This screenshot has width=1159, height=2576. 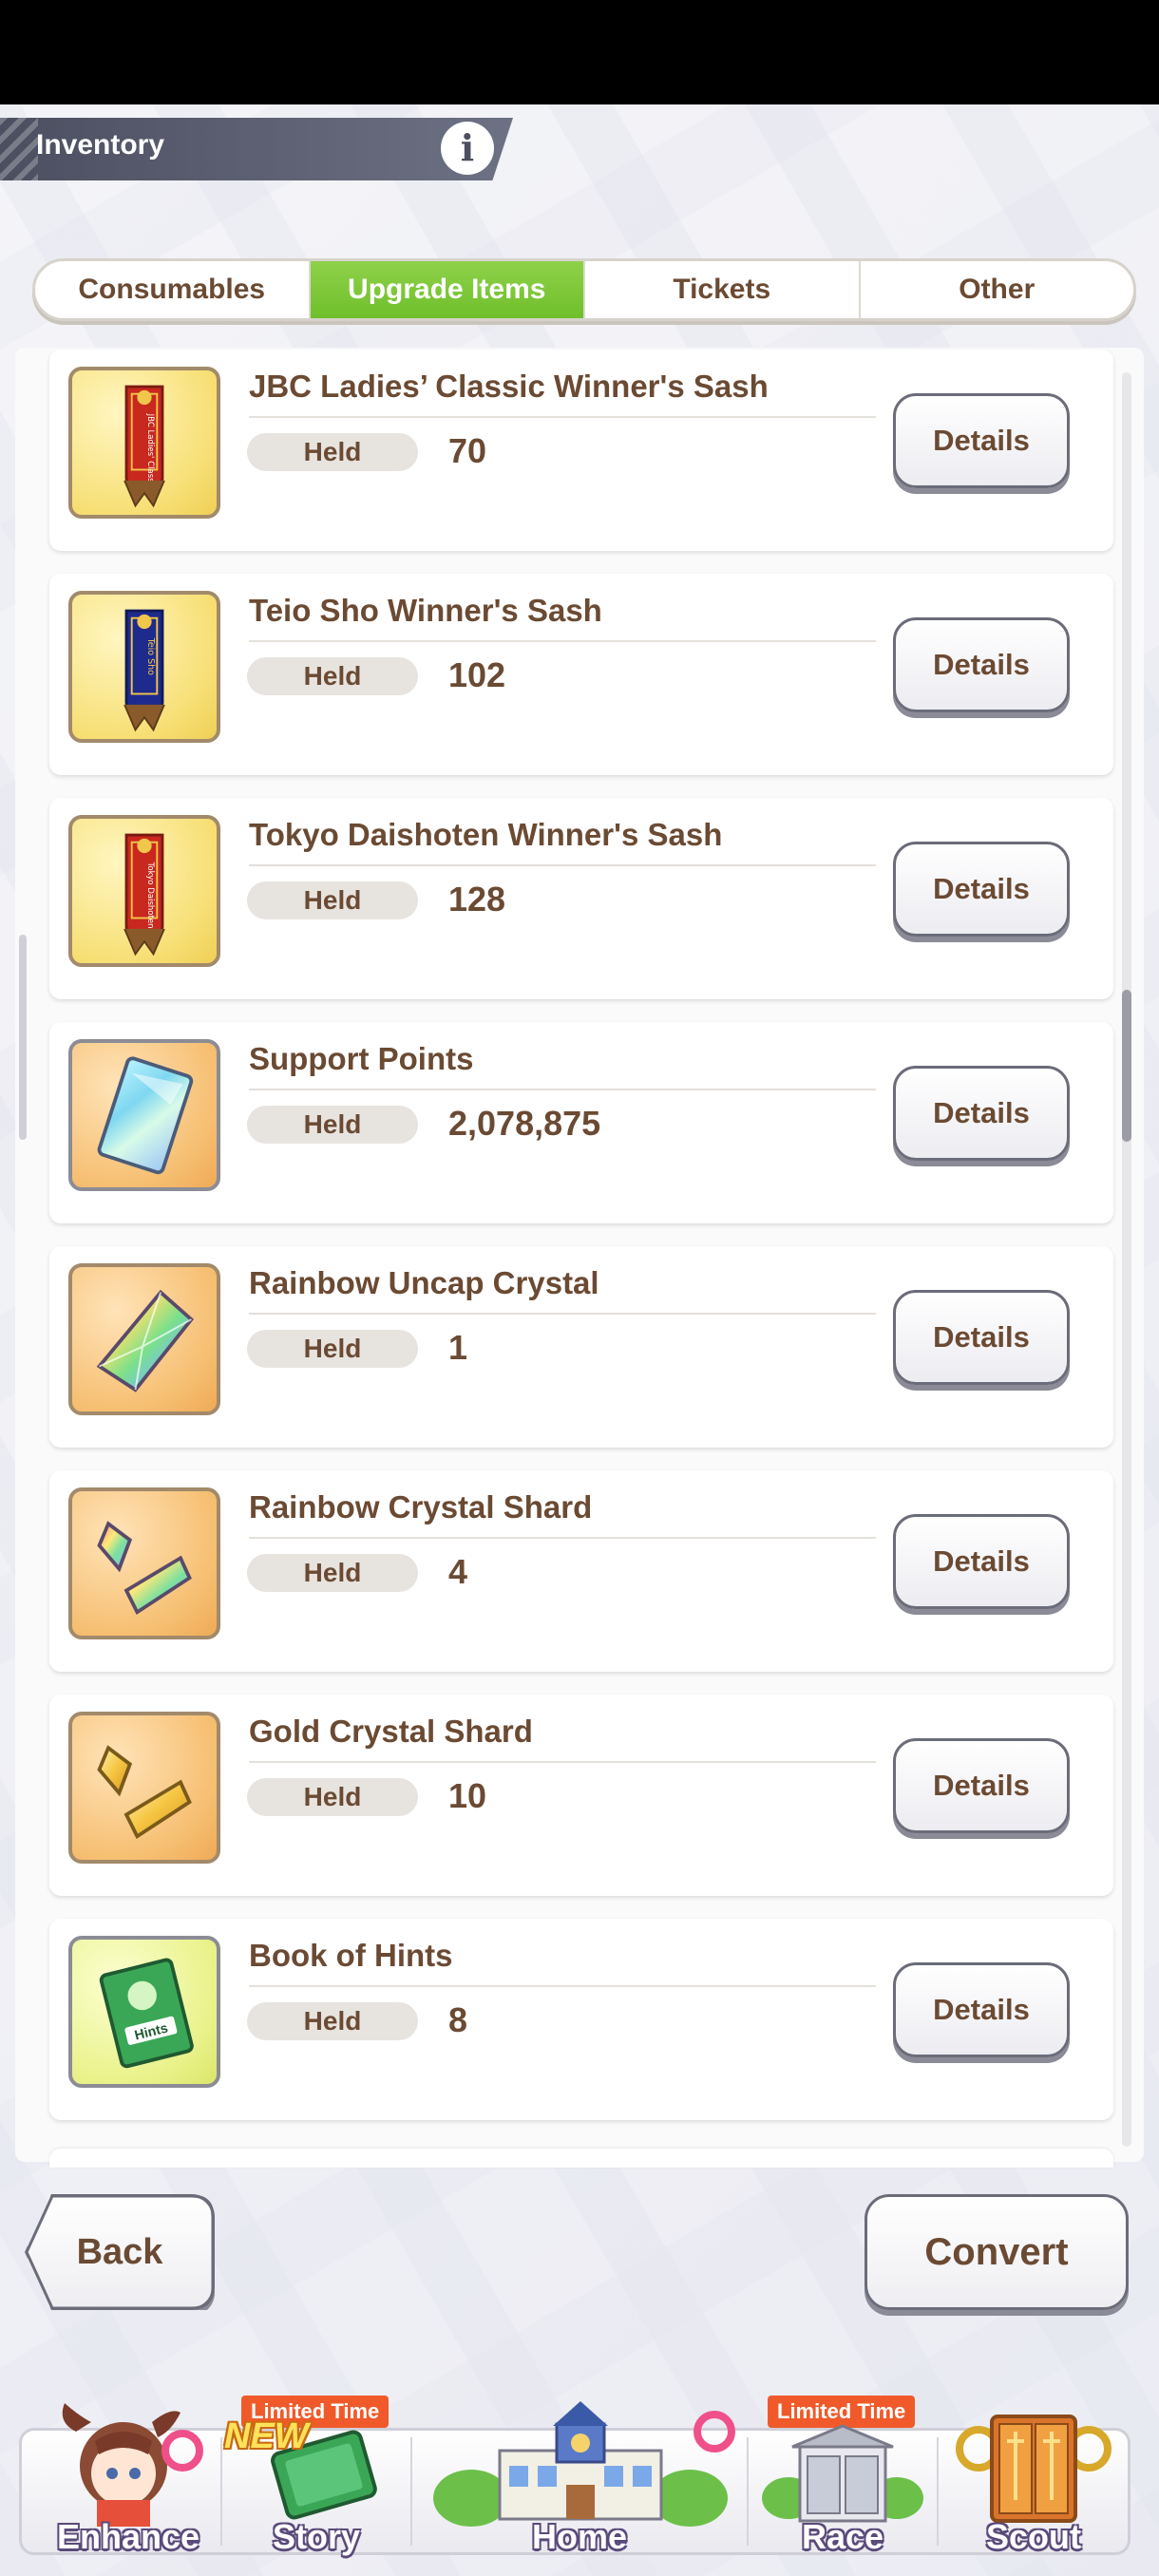 I want to click on held-count: 70, so click(x=467, y=450).